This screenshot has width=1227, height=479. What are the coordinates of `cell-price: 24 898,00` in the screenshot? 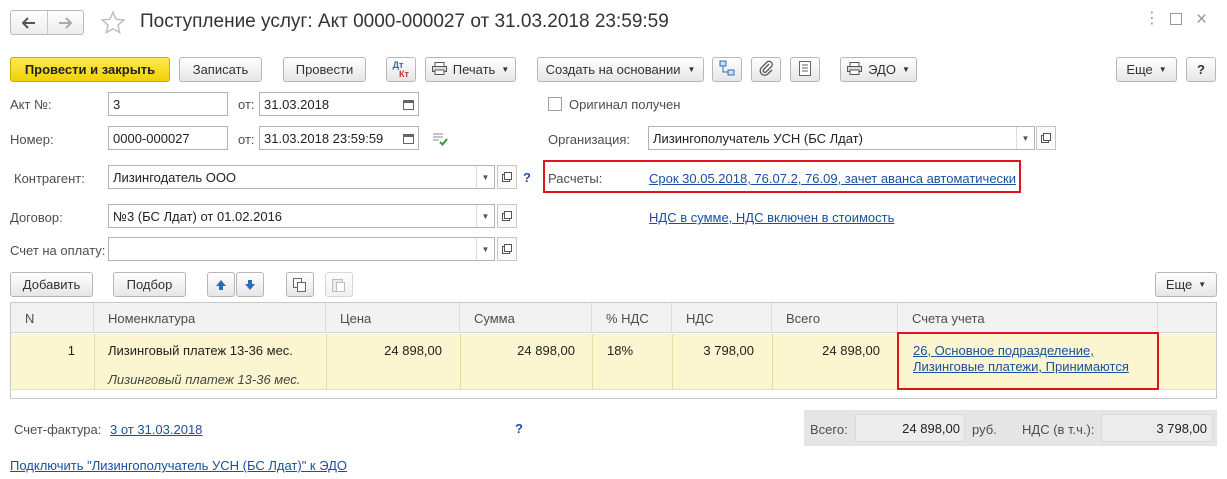 It's located at (384, 350).